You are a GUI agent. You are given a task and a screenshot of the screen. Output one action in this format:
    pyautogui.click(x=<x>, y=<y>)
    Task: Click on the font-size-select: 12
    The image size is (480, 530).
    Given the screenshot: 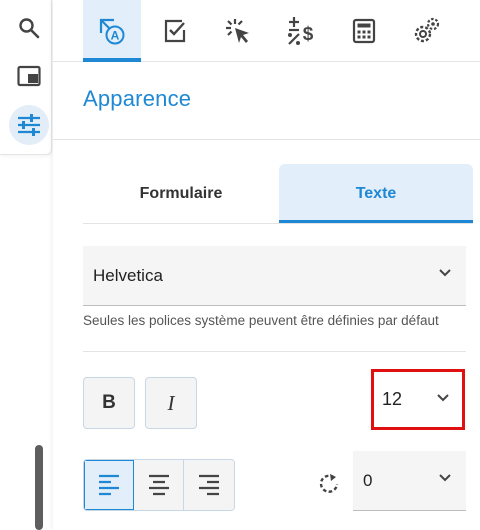 What is the action you would take?
    pyautogui.click(x=418, y=399)
    